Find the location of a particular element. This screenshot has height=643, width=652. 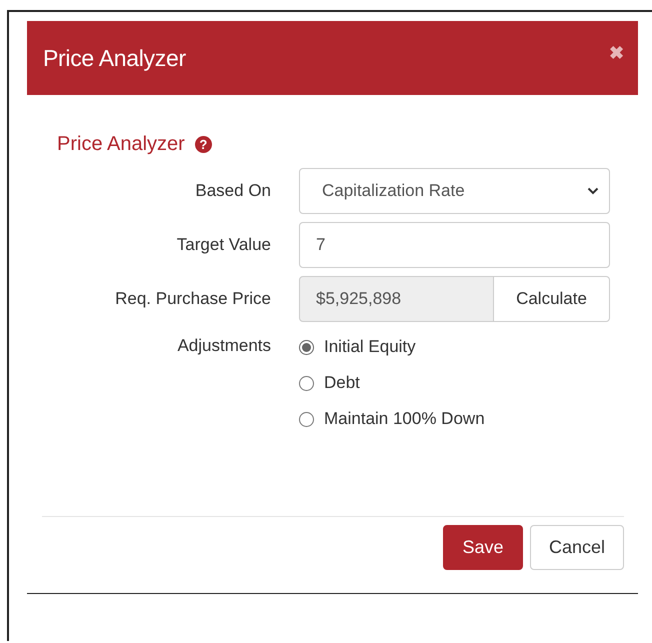

field-label: Based On is located at coordinates (233, 191).